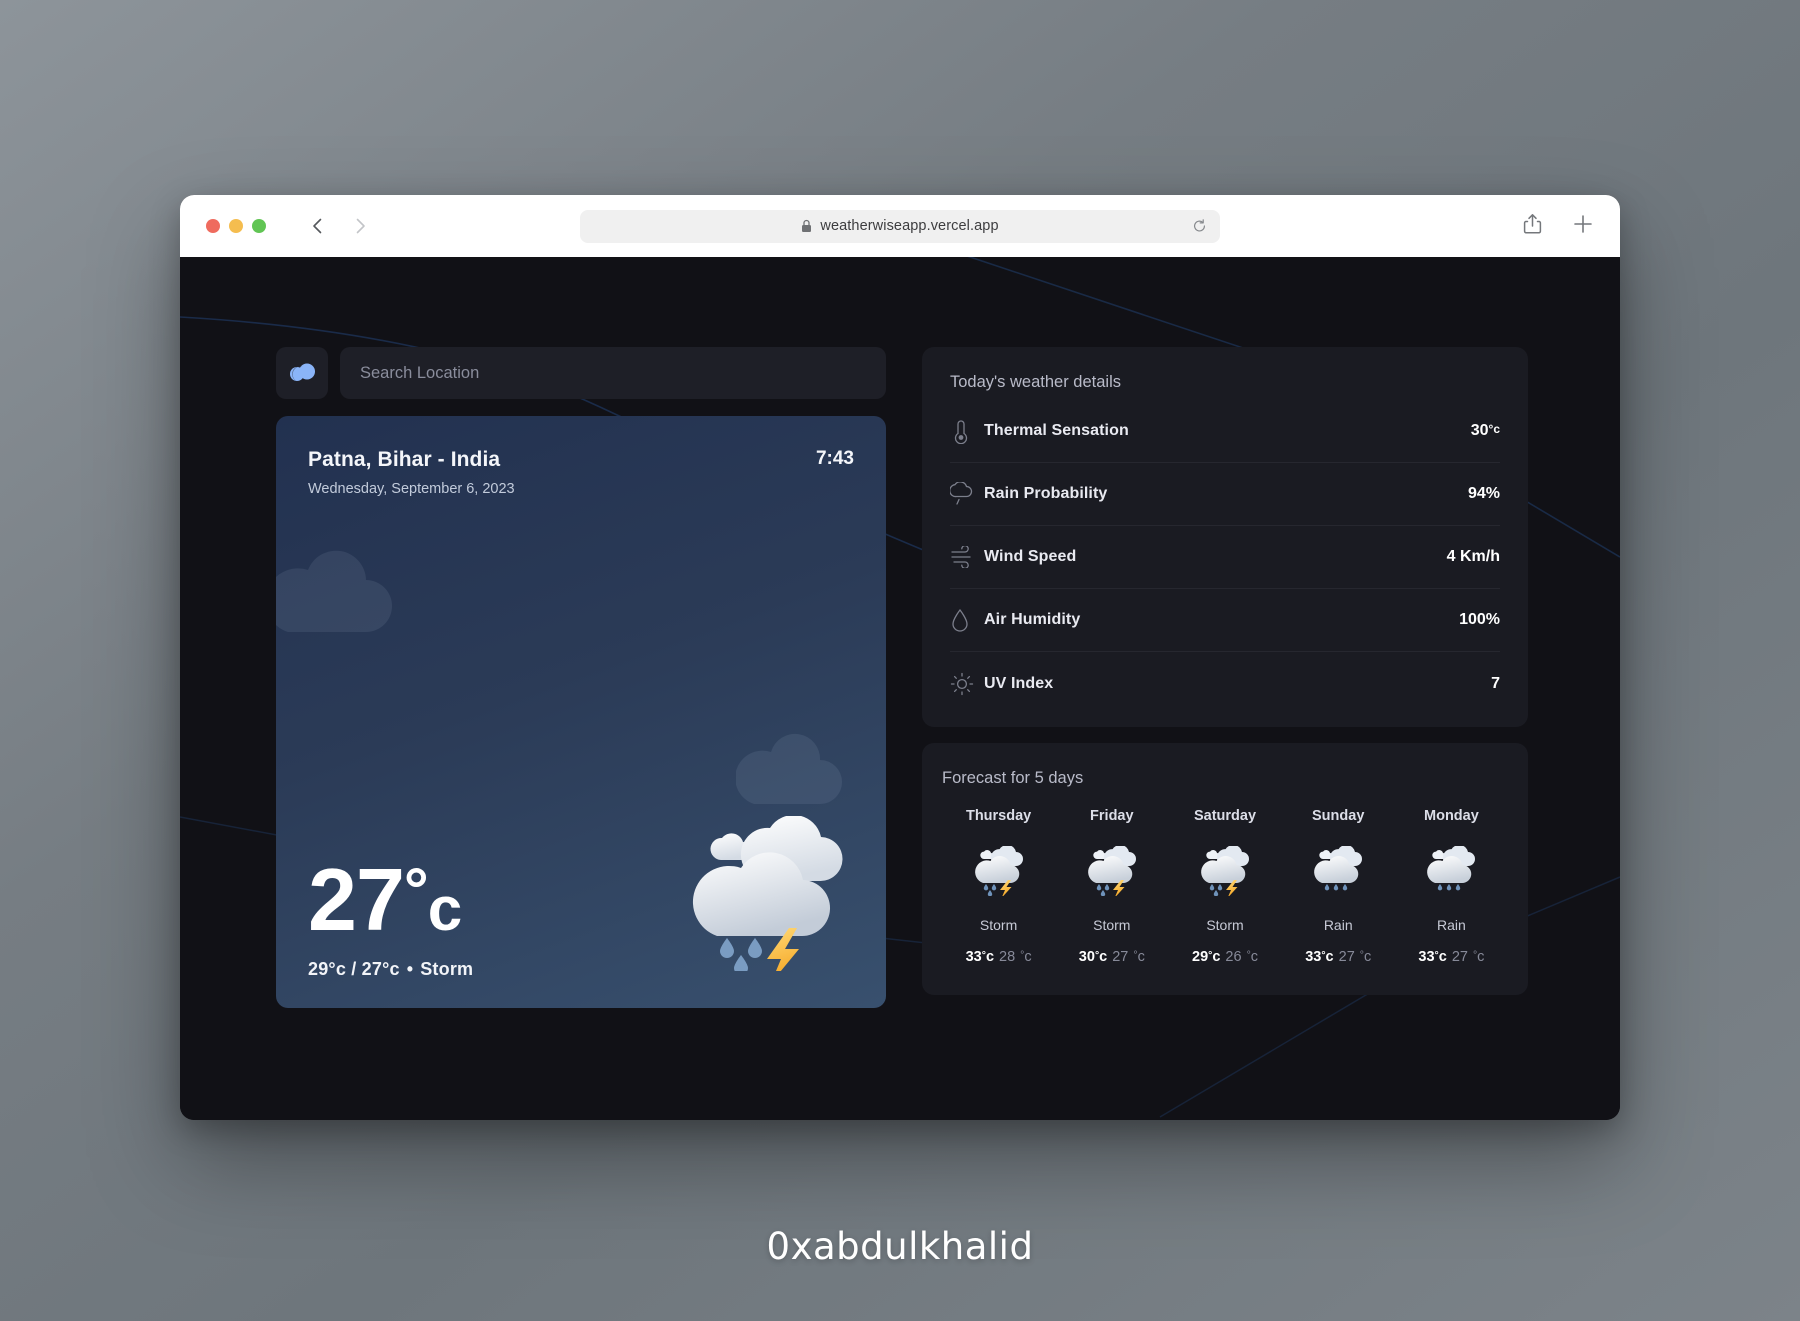  What do you see at coordinates (1112, 957) in the screenshot?
I see `forecast-temps: 30°c 27 °c` at bounding box center [1112, 957].